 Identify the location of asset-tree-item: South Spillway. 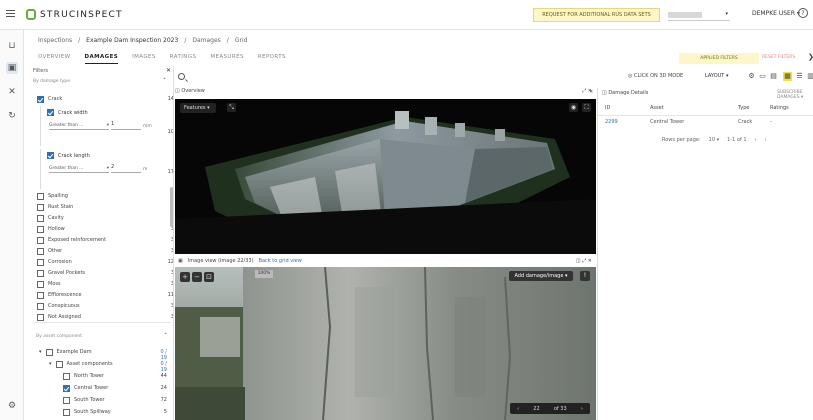
(87, 412).